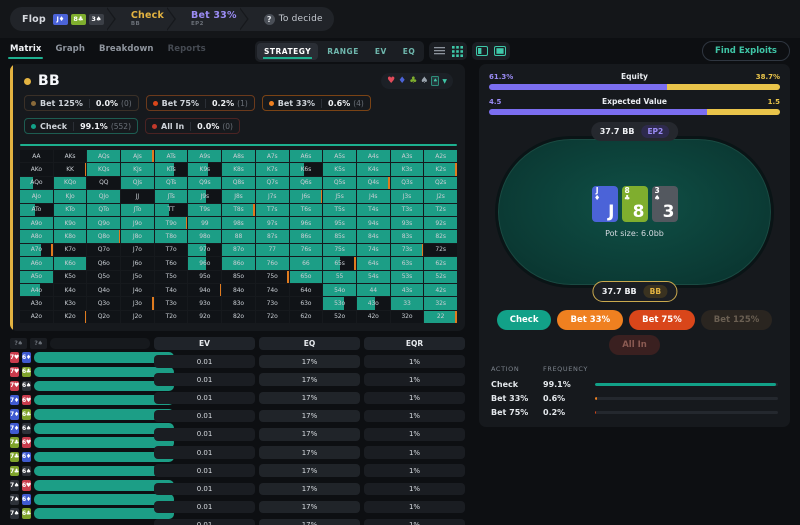 This screenshot has width=800, height=525. Describe the element at coordinates (435, 81) in the screenshot. I see `card-back-icon: ♠` at that location.